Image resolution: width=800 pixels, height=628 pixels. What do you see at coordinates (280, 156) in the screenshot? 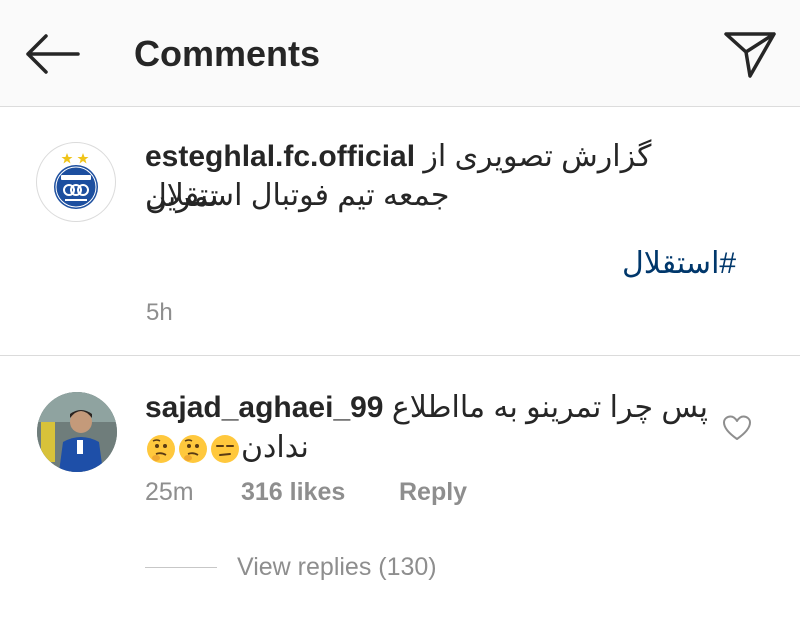
I see `caption-username: esteghlal.fc.official` at bounding box center [280, 156].